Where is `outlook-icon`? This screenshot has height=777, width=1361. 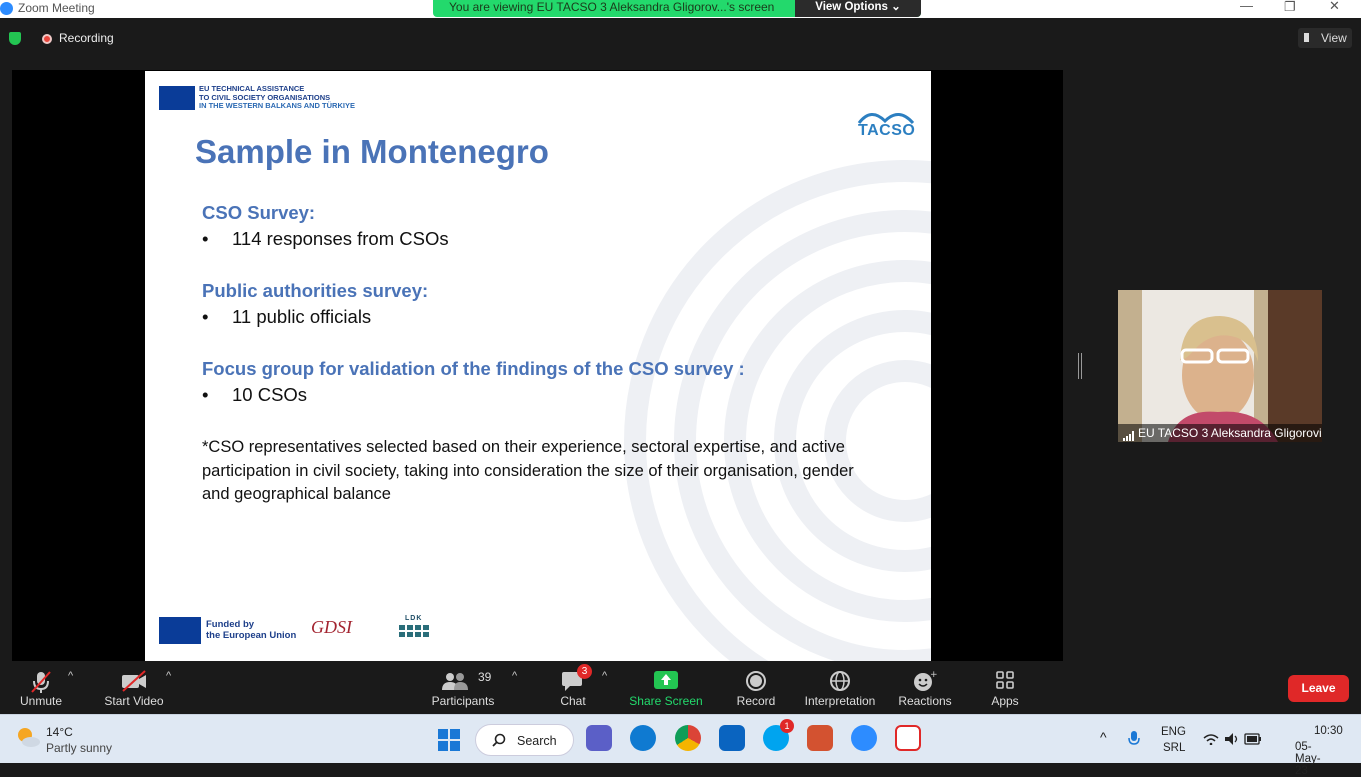
outlook-icon is located at coordinates (732, 738).